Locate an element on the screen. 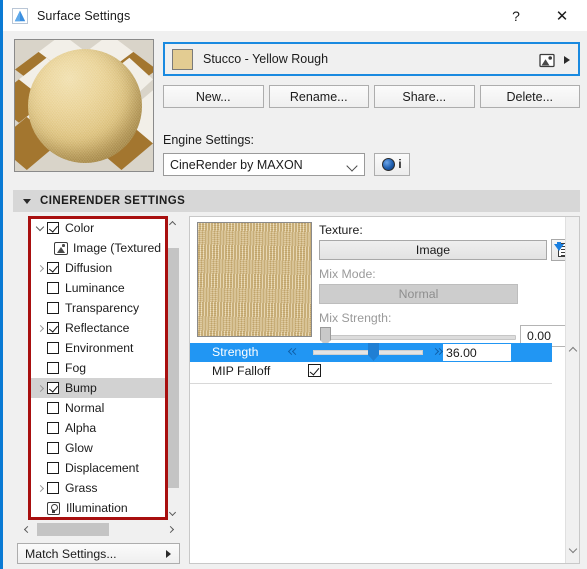 The height and width of the screenshot is (569, 587). window-title: Surface Settings is located at coordinates (84, 15).